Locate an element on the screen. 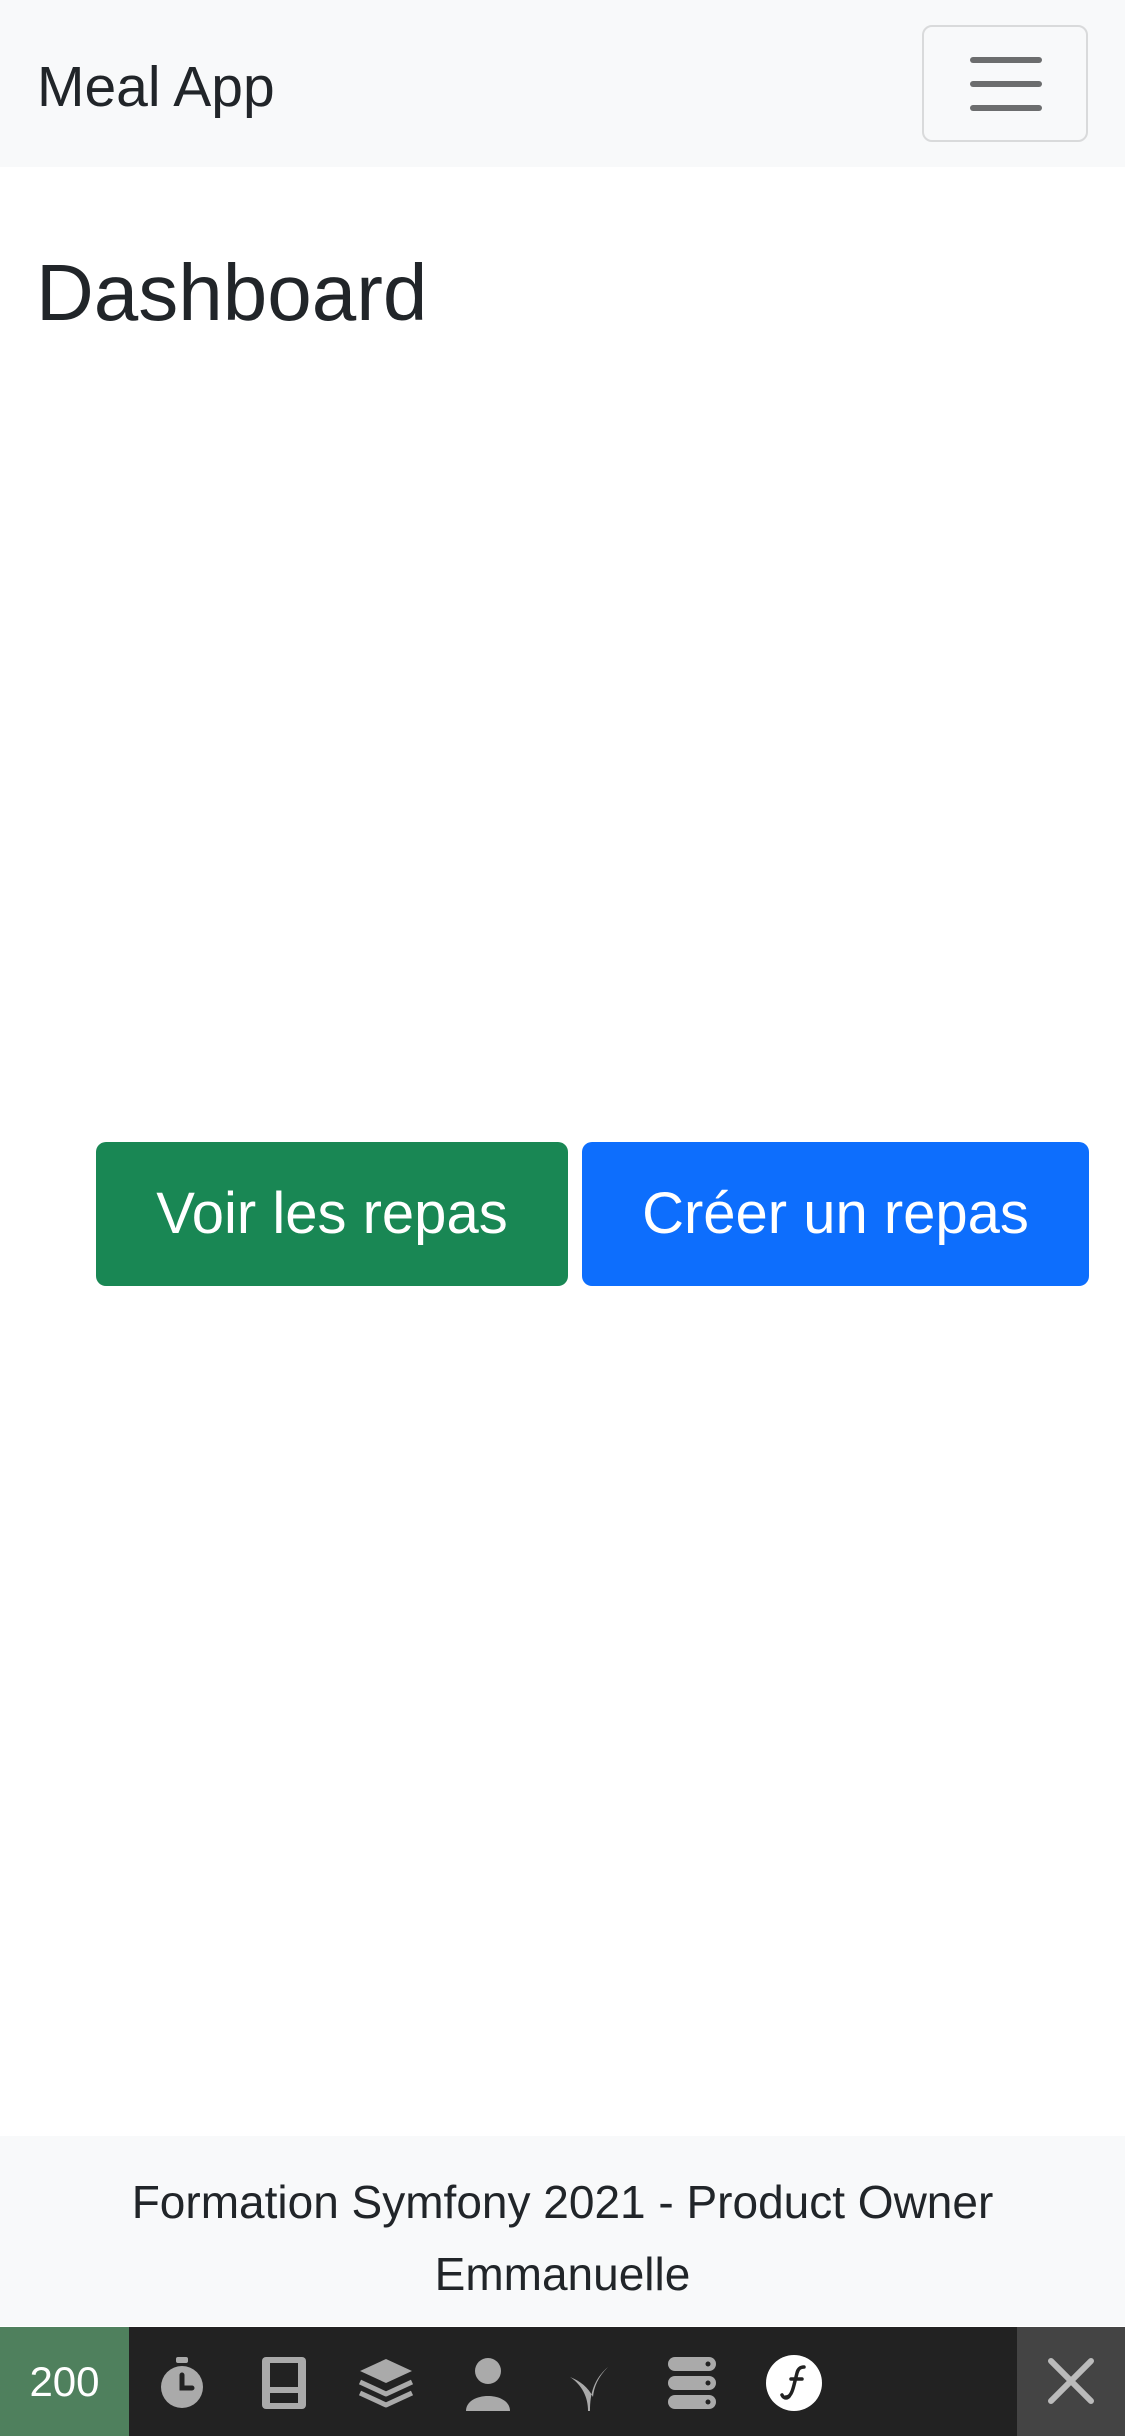 This screenshot has width=1125, height=2436. close-toolbar-button is located at coordinates (1071, 2381).